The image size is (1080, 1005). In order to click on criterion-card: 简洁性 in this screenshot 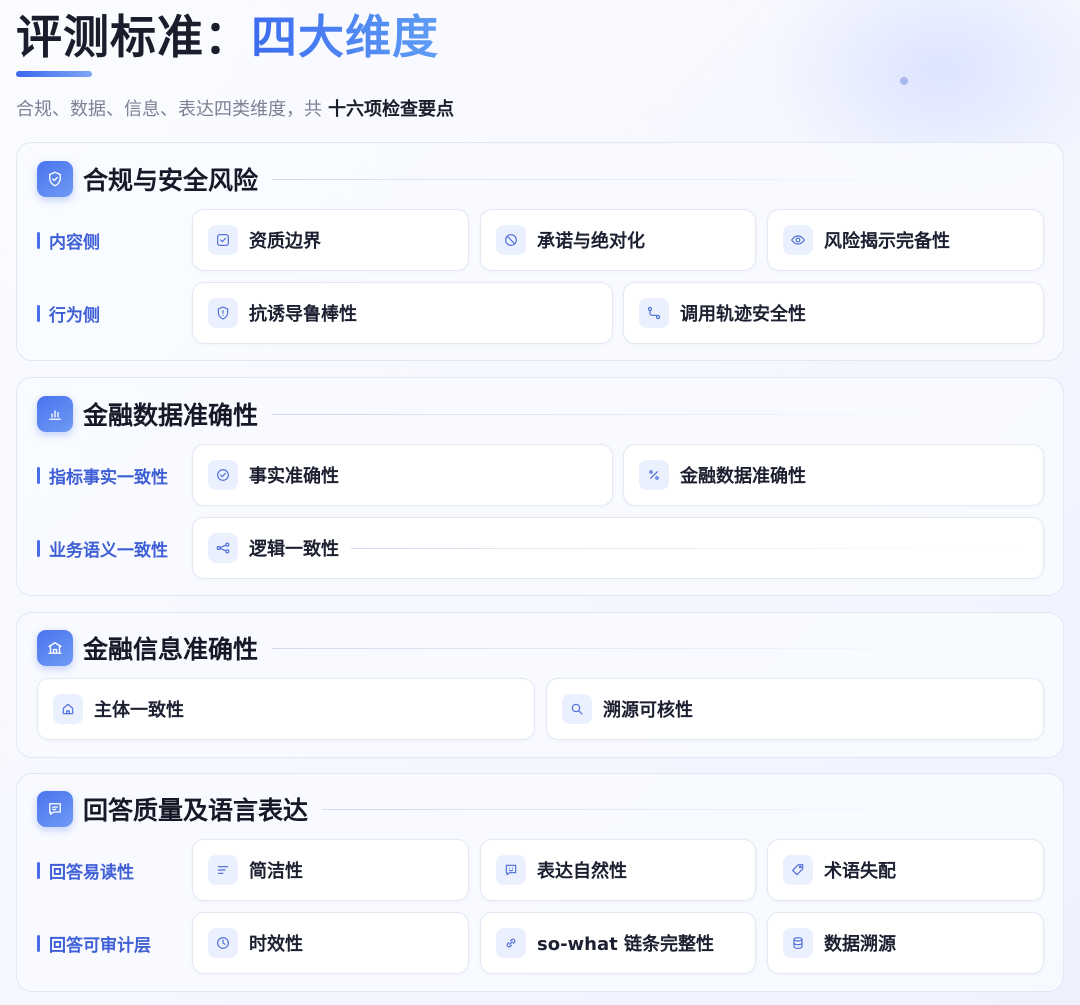, I will do `click(330, 870)`.